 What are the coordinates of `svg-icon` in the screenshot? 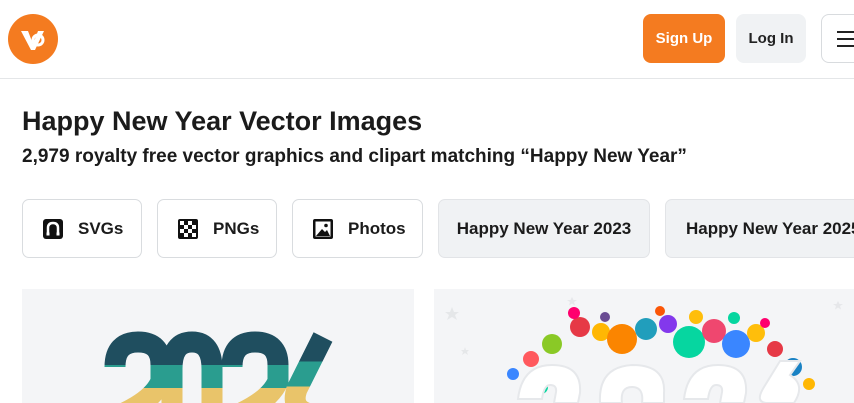 It's located at (53, 228).